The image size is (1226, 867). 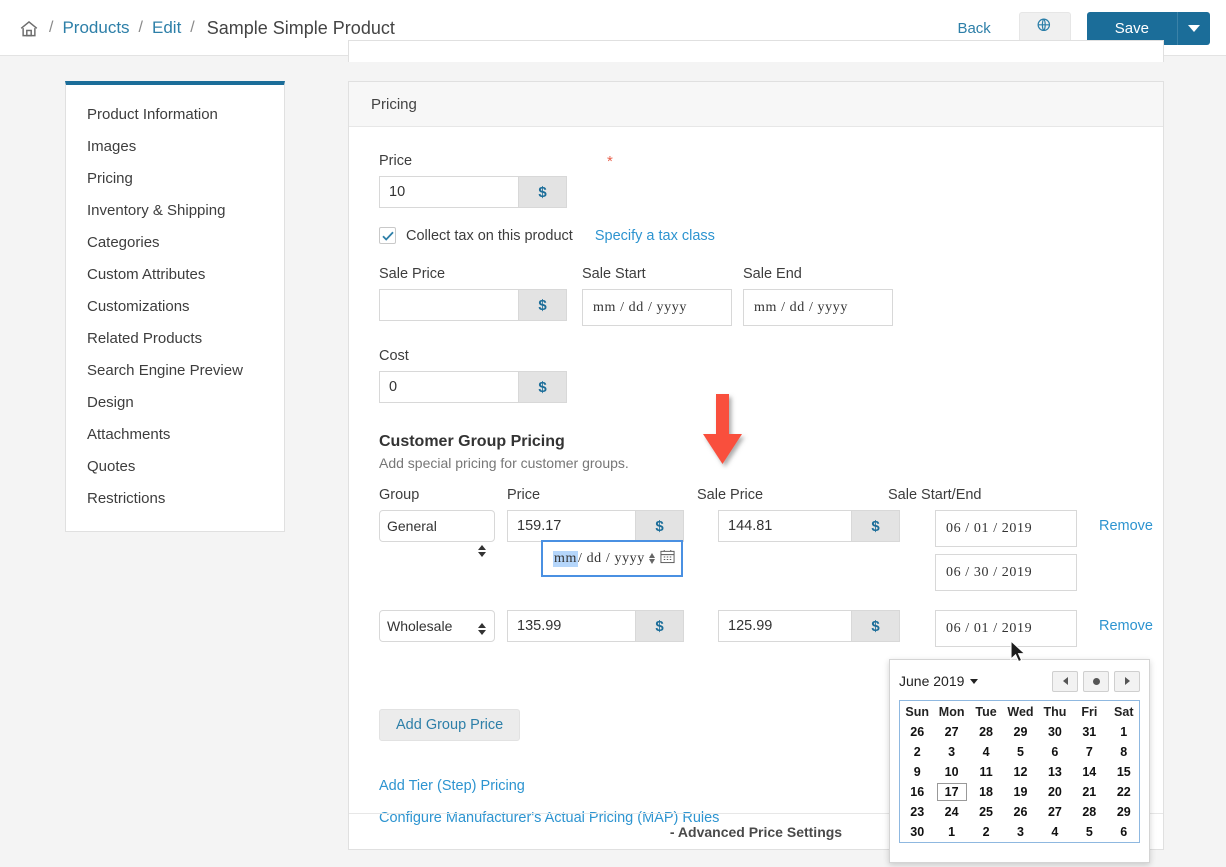 I want to click on calendar-dayname: Sun, so click(x=917, y=711).